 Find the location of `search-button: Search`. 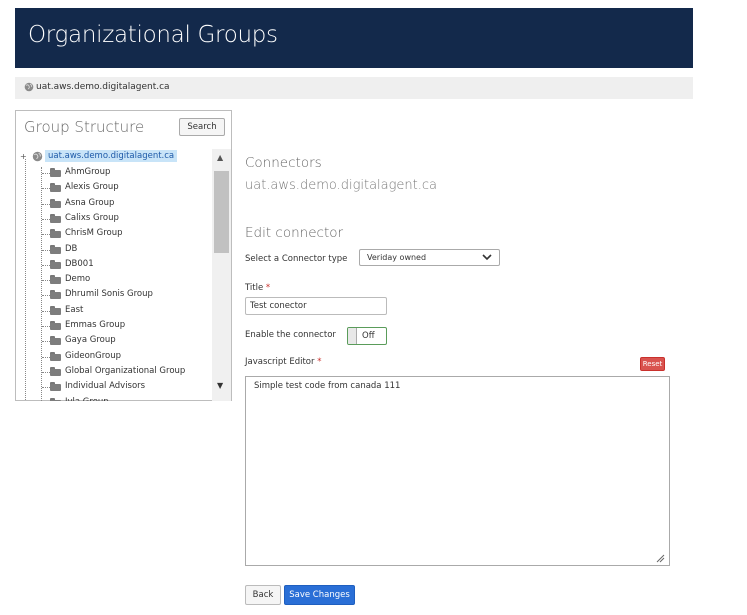

search-button: Search is located at coordinates (202, 127).